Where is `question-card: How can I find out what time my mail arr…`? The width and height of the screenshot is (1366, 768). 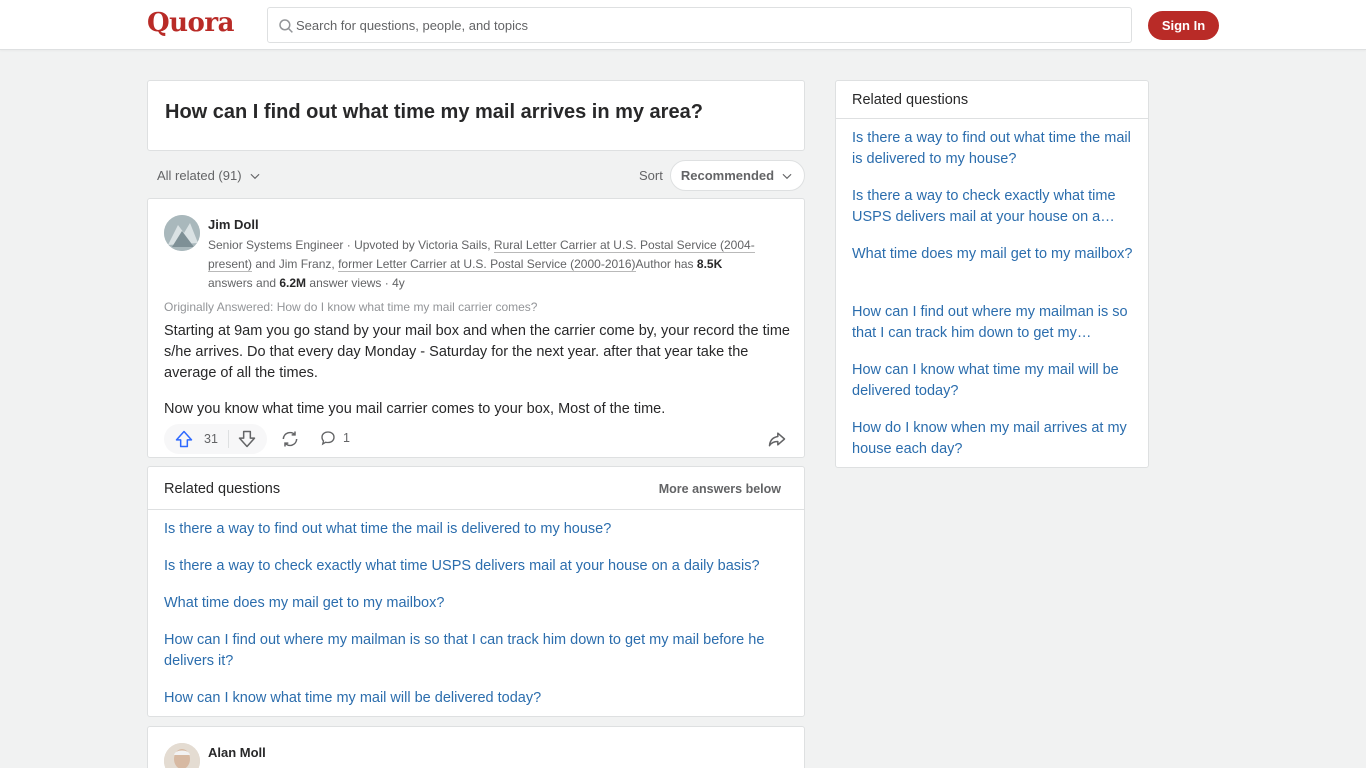
question-card: How can I find out what time my mail arr… is located at coordinates (476, 115).